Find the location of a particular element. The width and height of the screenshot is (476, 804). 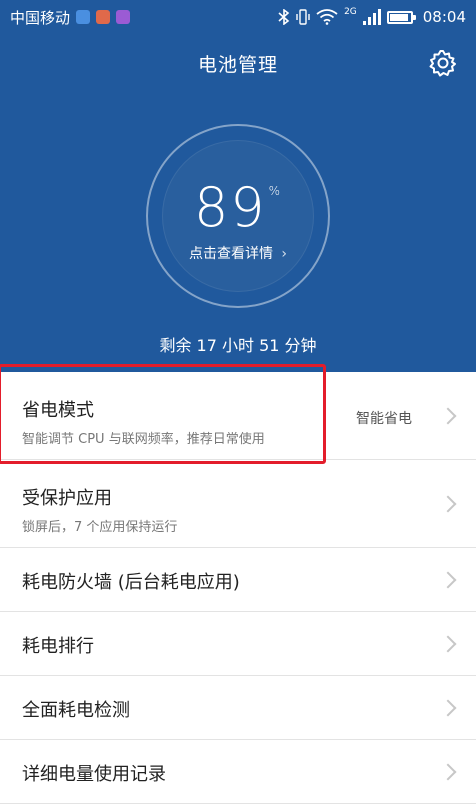

status-left: 中国移动 is located at coordinates (70, 17).